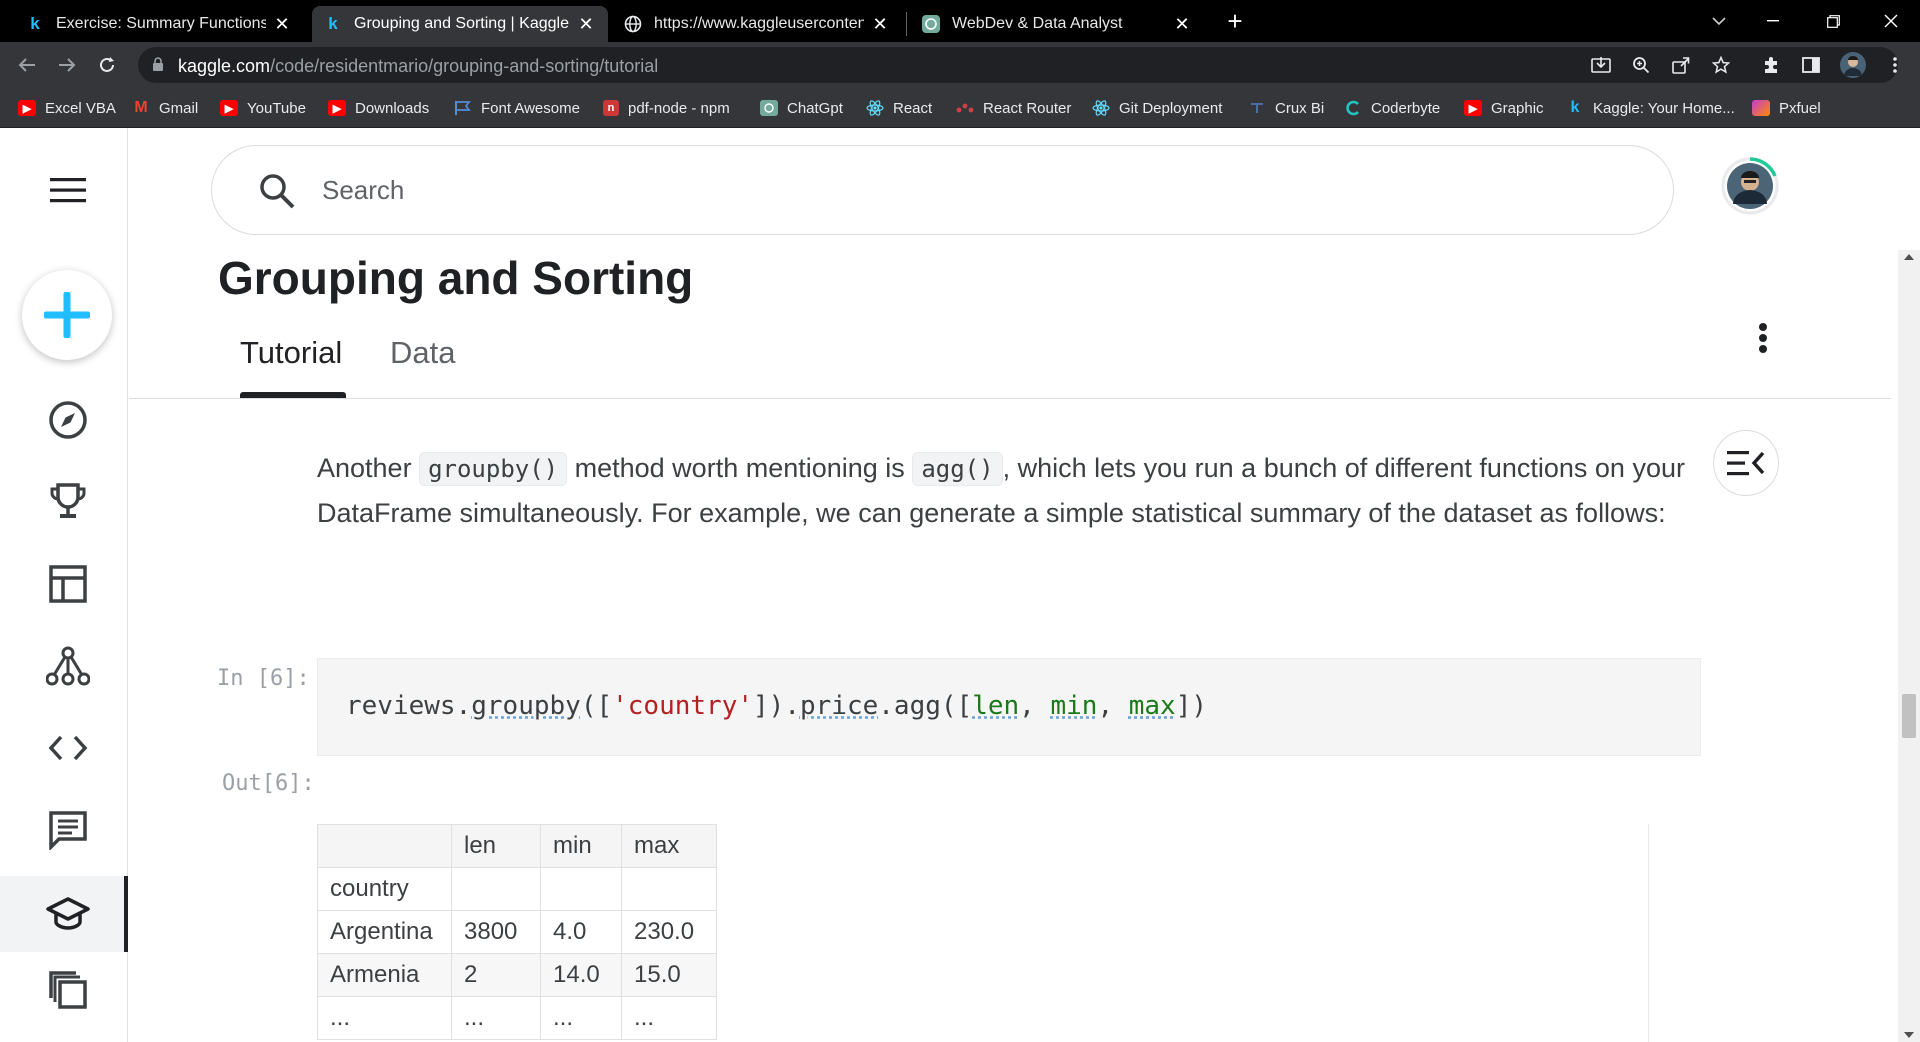  What do you see at coordinates (141, 107) in the screenshot?
I see `gmail-icon: M` at bounding box center [141, 107].